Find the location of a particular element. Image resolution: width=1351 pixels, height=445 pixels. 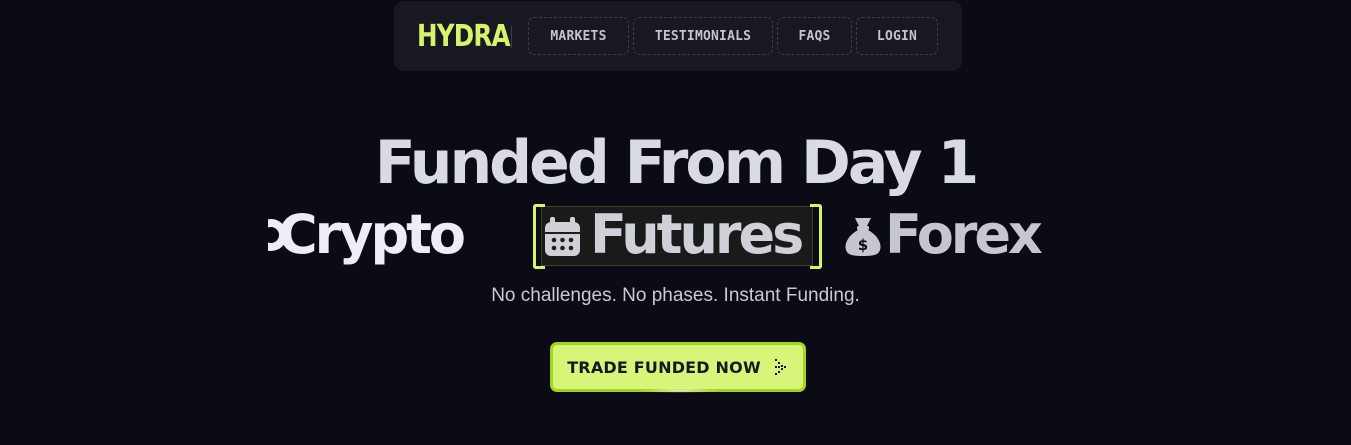

arrow-right-icon is located at coordinates (781, 367).